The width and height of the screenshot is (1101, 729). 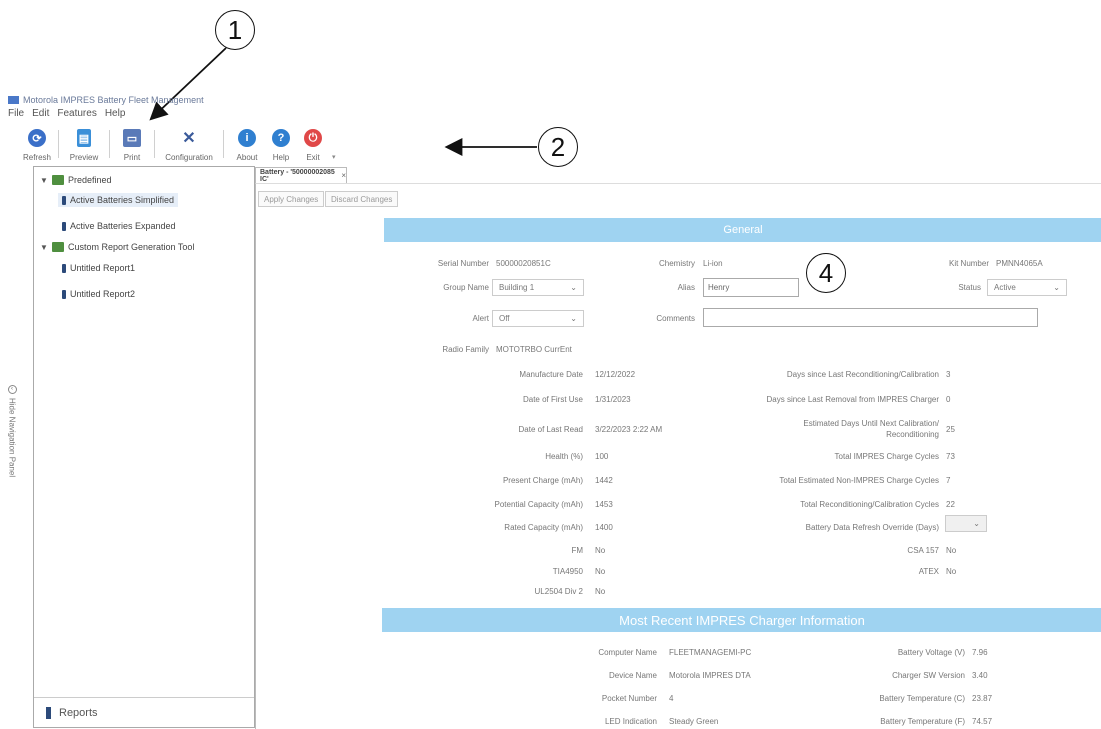 I want to click on help-button: ? Help, so click(x=281, y=143).